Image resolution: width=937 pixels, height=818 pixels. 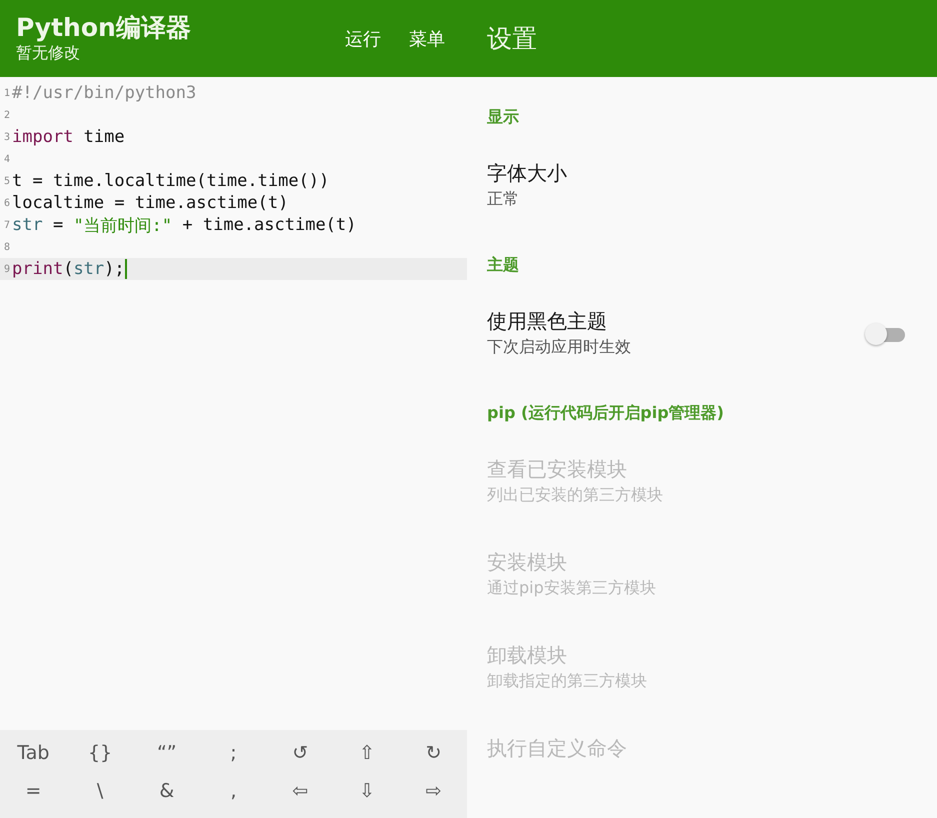 I want to click on settings-title: 设置, so click(x=512, y=39).